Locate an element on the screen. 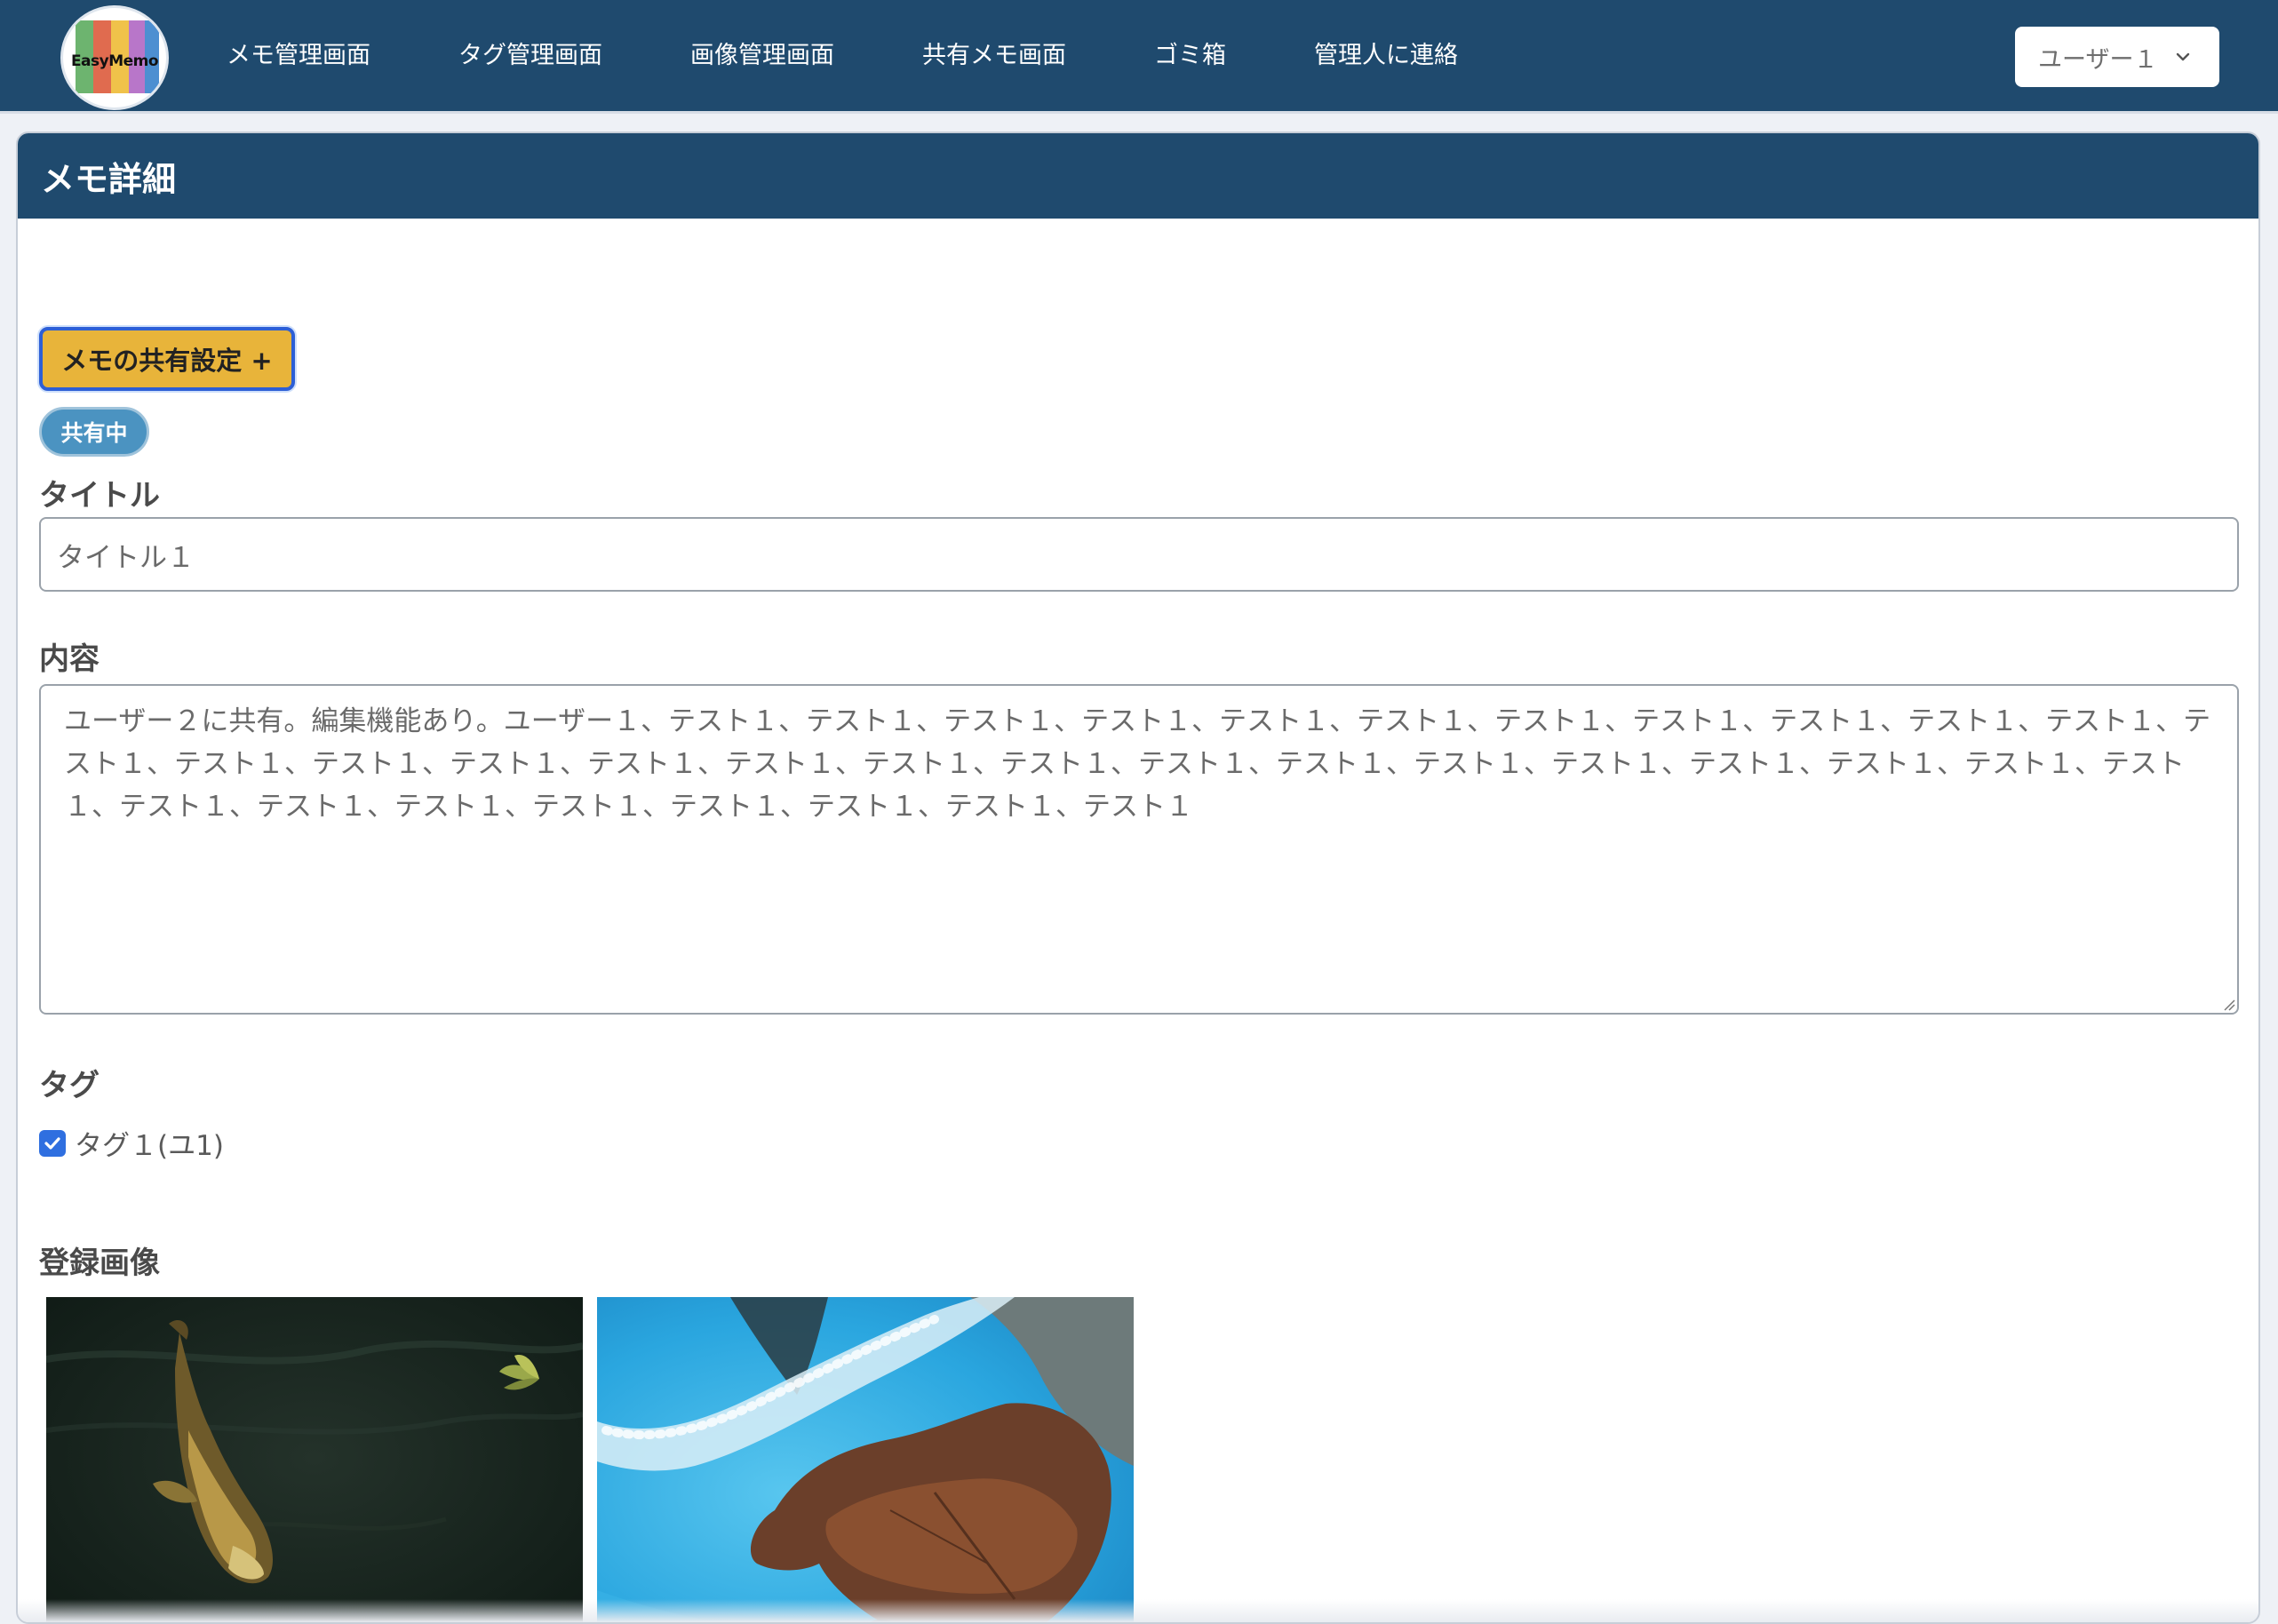 This screenshot has width=2278, height=1624. nav-link-memo-management: メモ管理画面 is located at coordinates (298, 56).